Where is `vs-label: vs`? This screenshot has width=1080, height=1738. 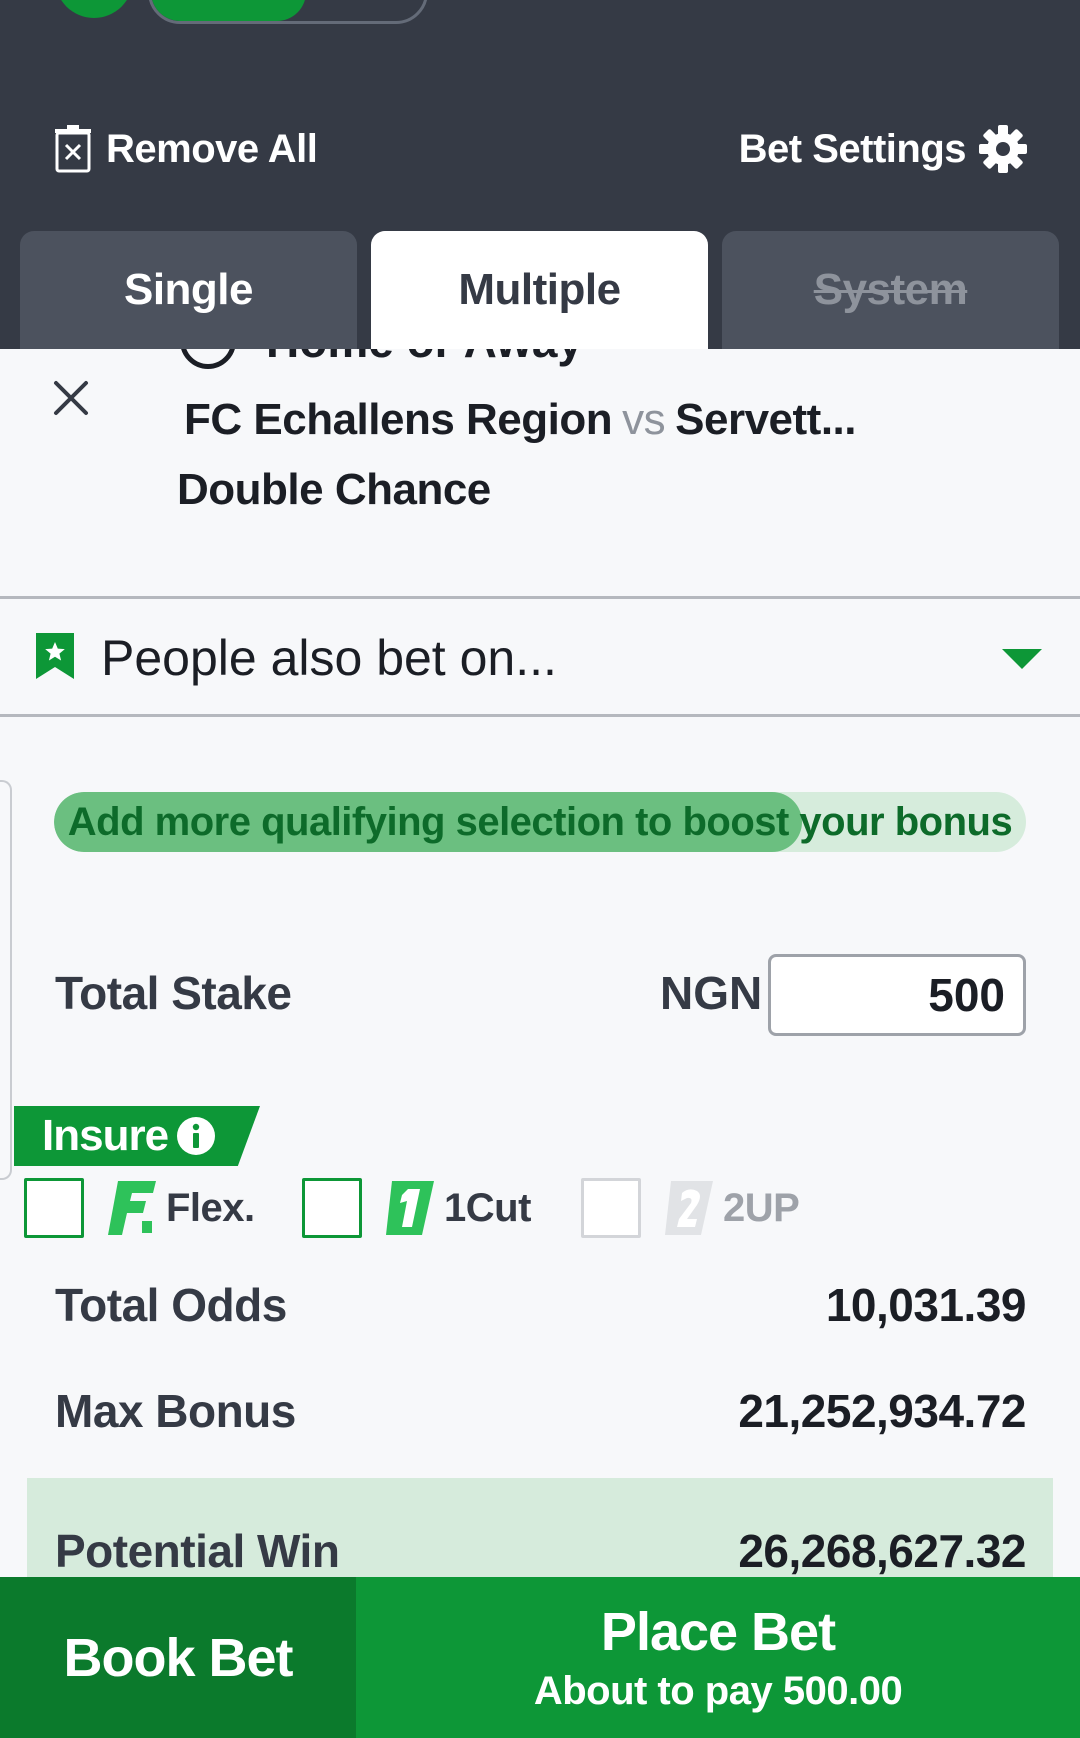 vs-label: vs is located at coordinates (644, 419).